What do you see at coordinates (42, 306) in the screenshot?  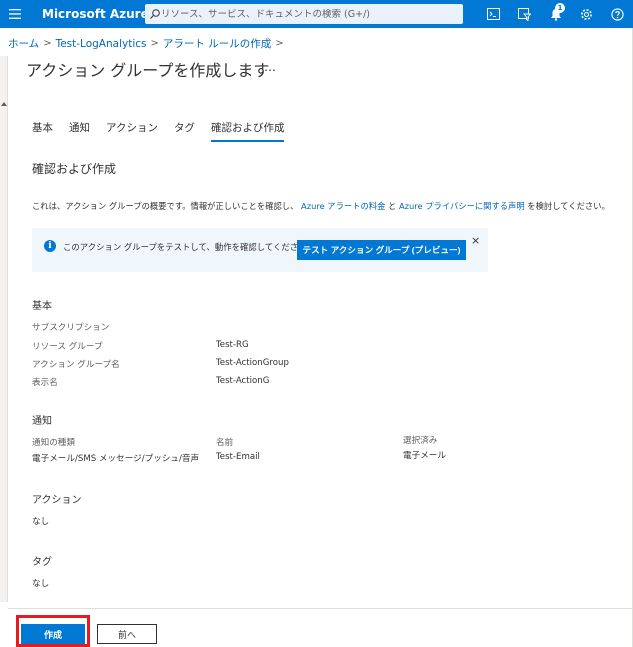 I see `basics-heading: 基本` at bounding box center [42, 306].